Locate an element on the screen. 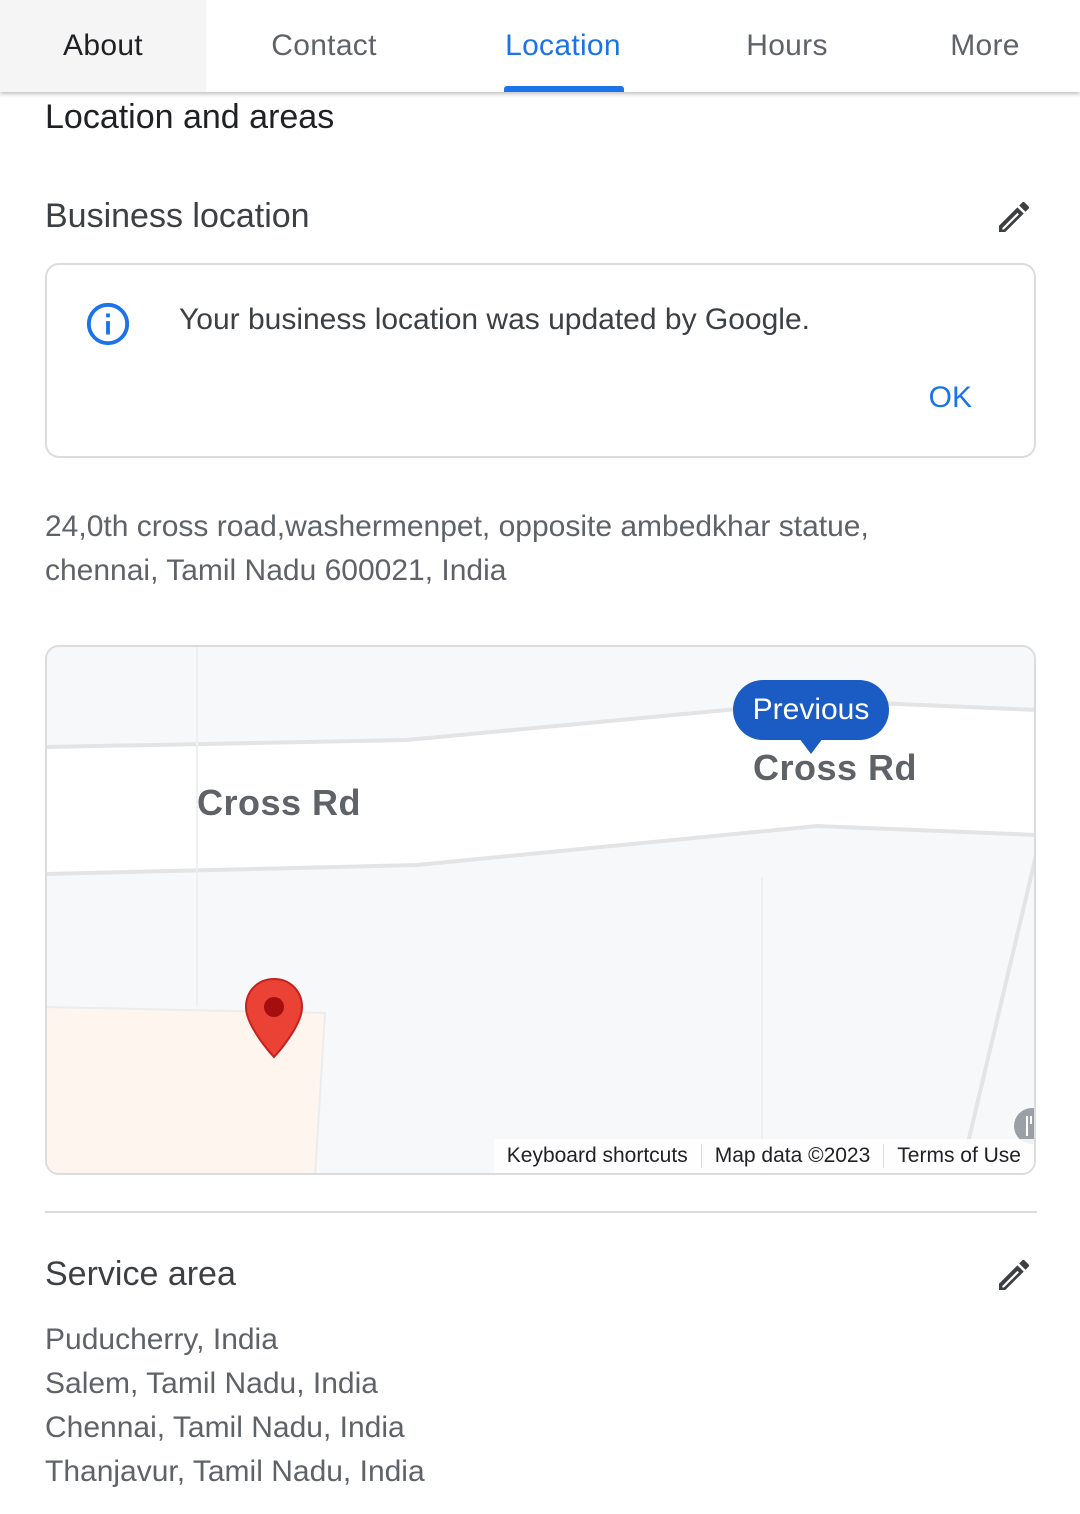  edit-service-area-button is located at coordinates (1014, 1275).